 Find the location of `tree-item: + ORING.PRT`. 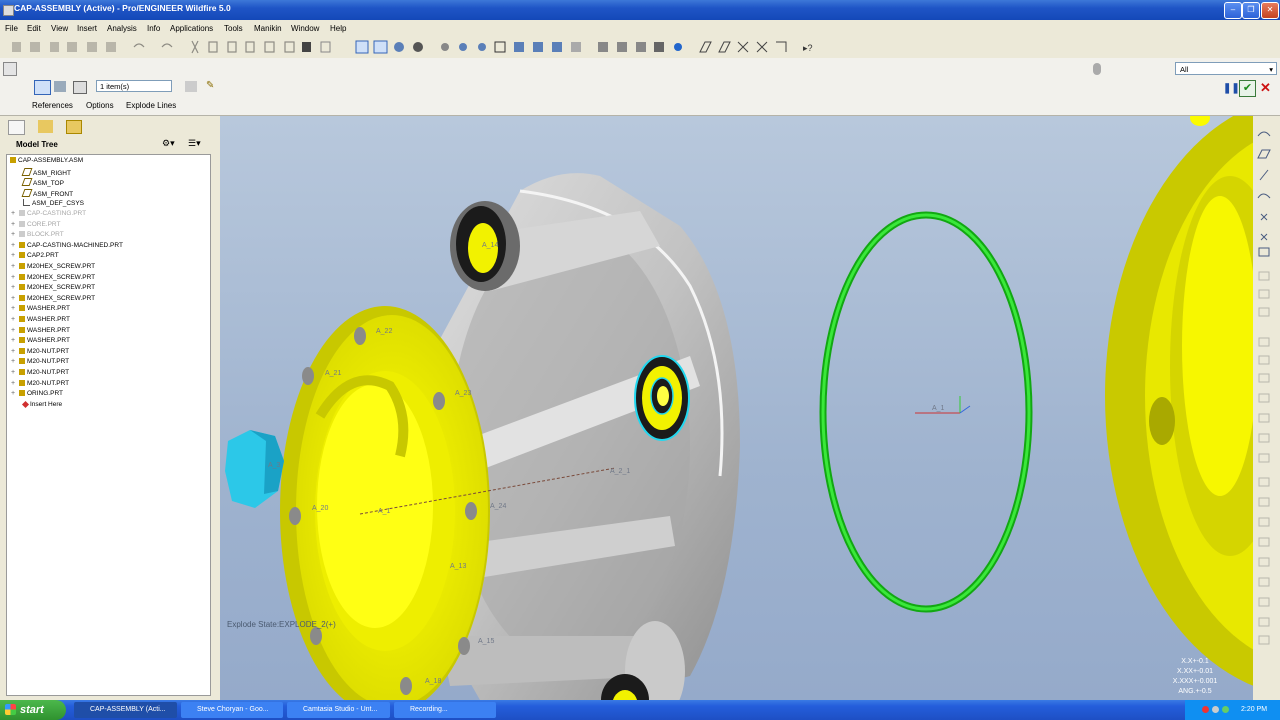

tree-item: + ORING.PRT is located at coordinates (37, 395).